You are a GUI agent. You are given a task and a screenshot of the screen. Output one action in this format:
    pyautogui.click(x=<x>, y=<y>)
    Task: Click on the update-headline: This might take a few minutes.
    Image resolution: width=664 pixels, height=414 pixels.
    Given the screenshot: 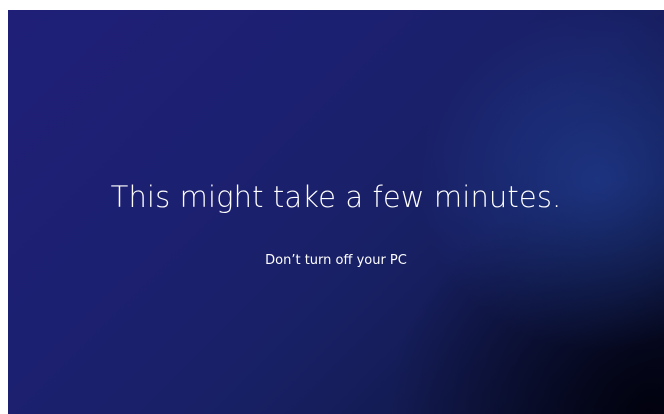 What is the action you would take?
    pyautogui.click(x=336, y=197)
    